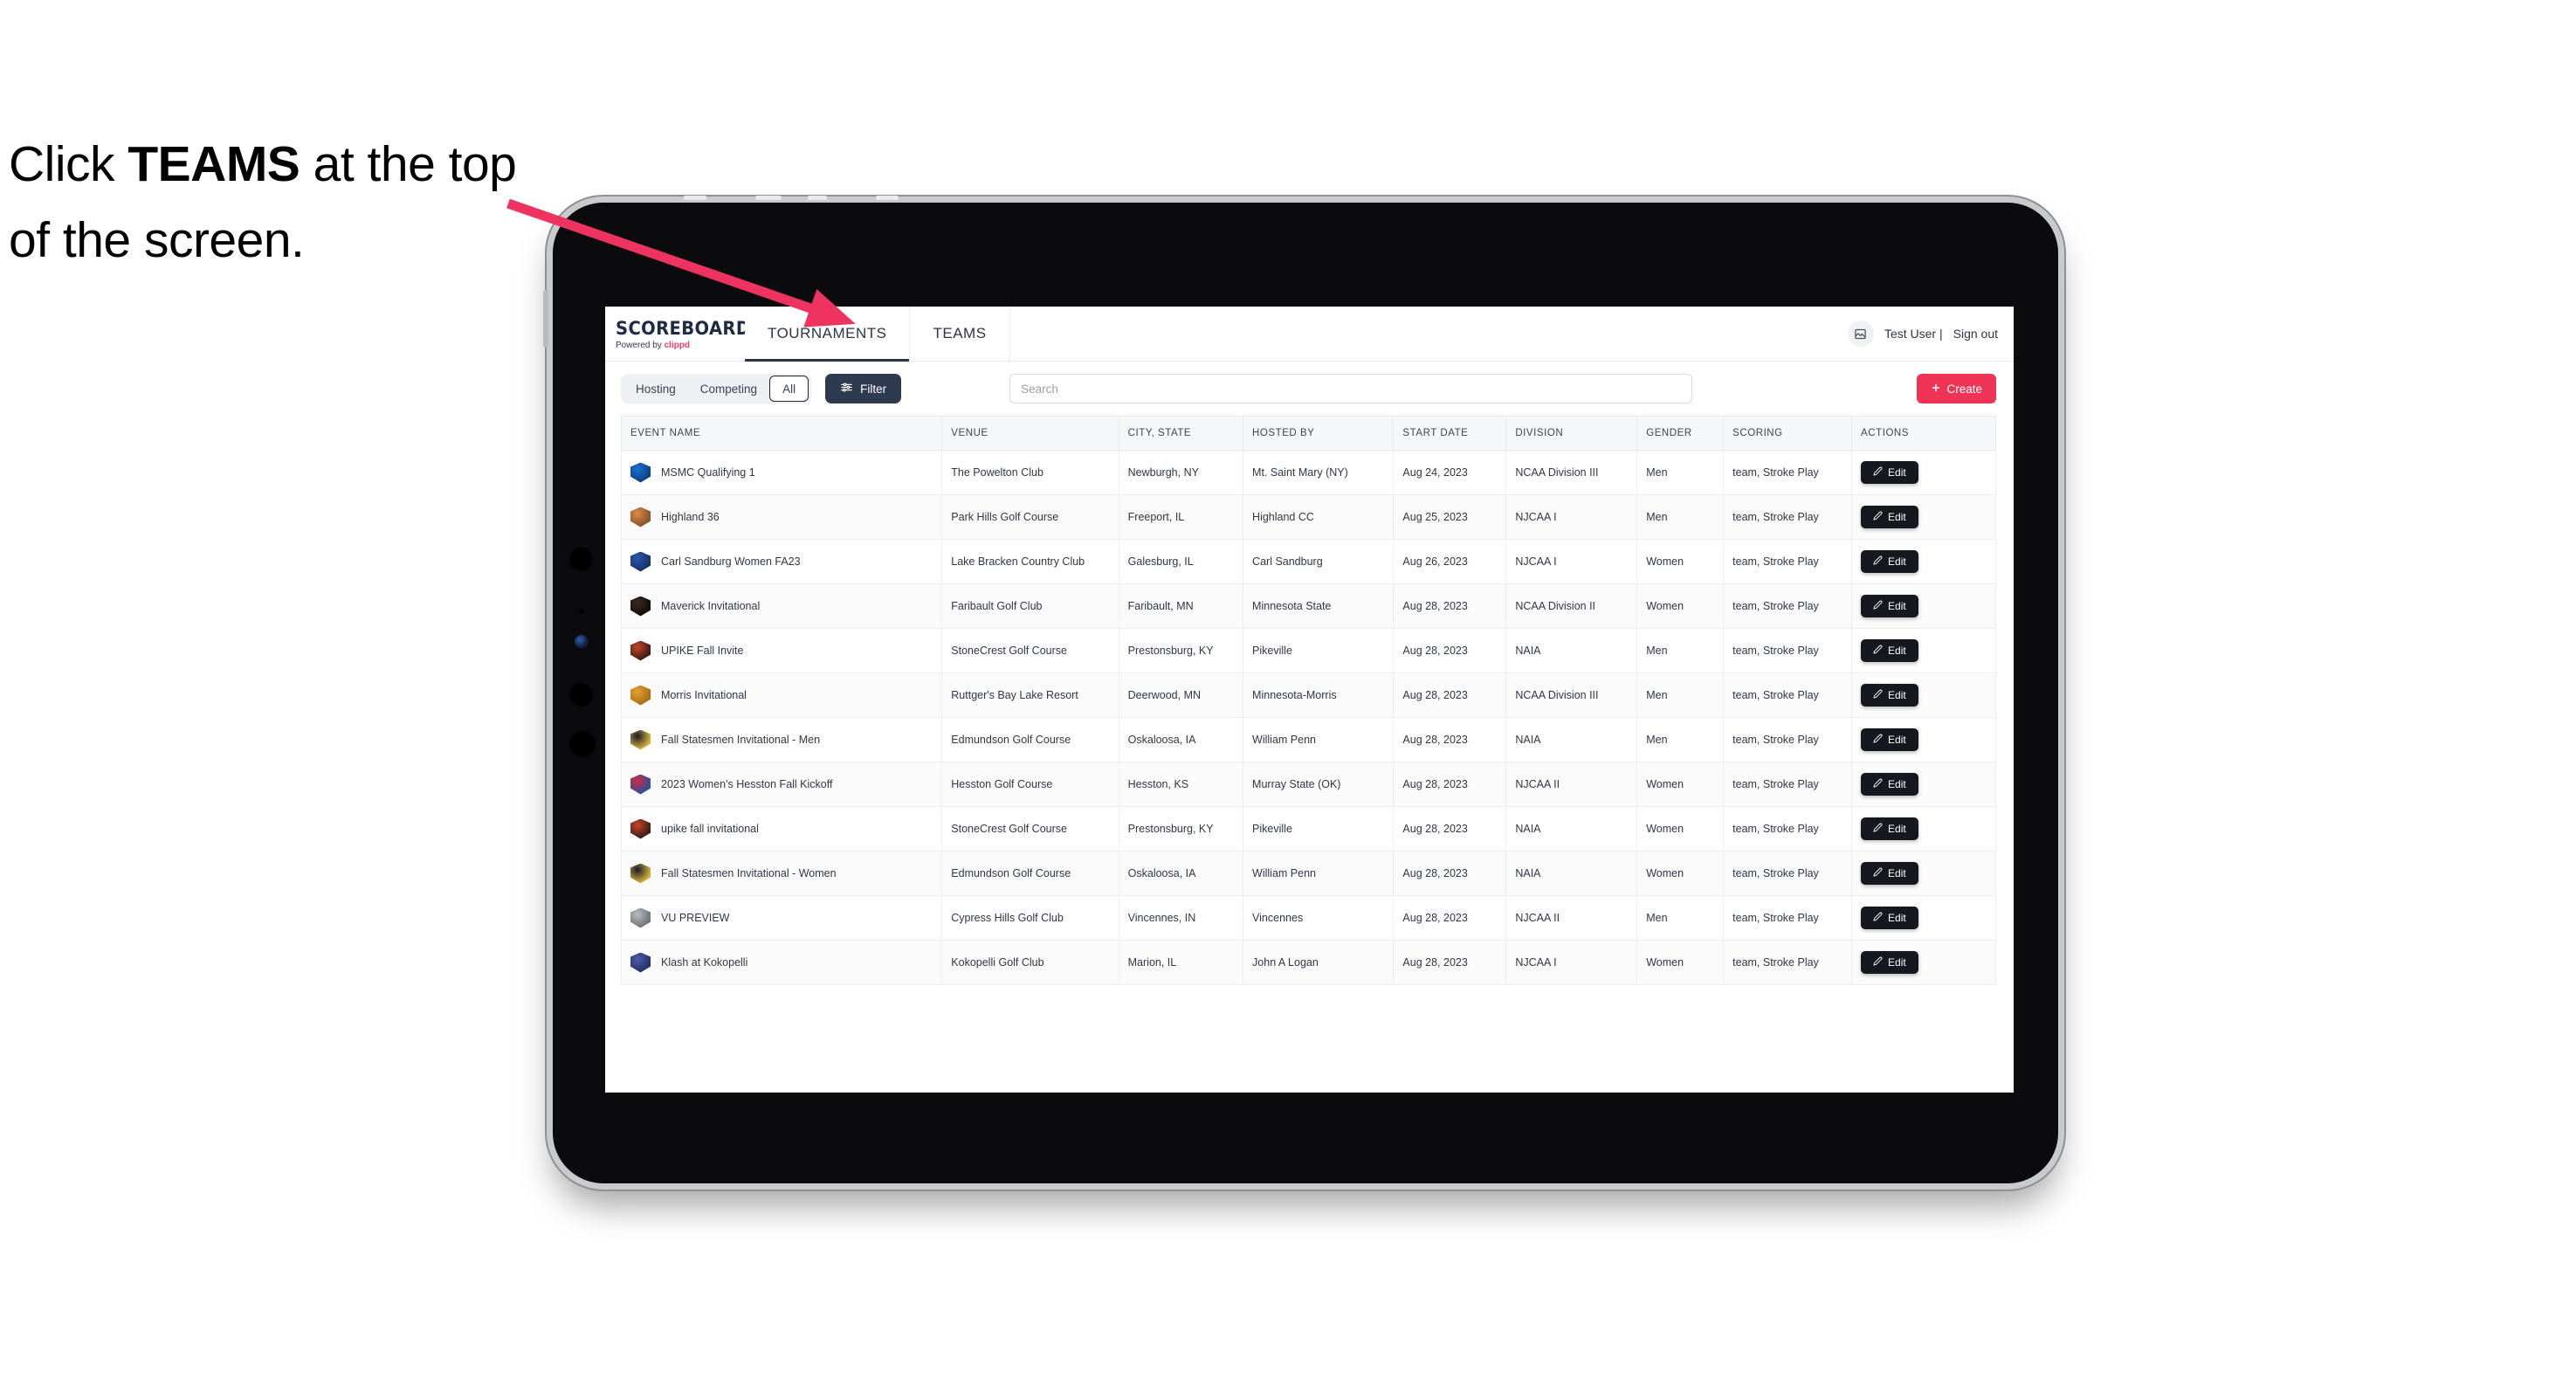  What do you see at coordinates (1680, 561) in the screenshot?
I see `cell-gender: Women` at bounding box center [1680, 561].